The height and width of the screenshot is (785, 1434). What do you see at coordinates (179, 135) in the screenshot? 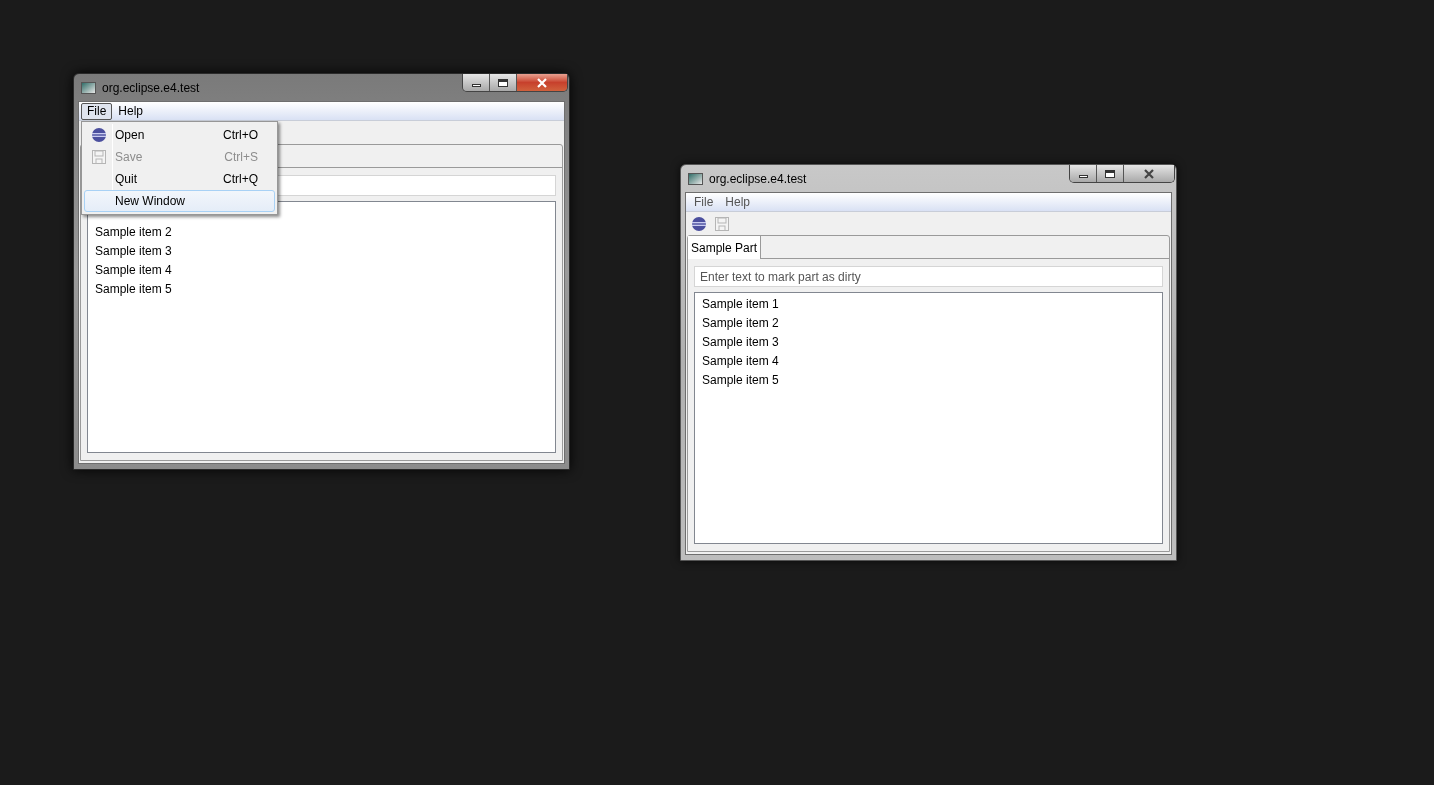
I see `menu-option: Open Ctrl+O` at bounding box center [179, 135].